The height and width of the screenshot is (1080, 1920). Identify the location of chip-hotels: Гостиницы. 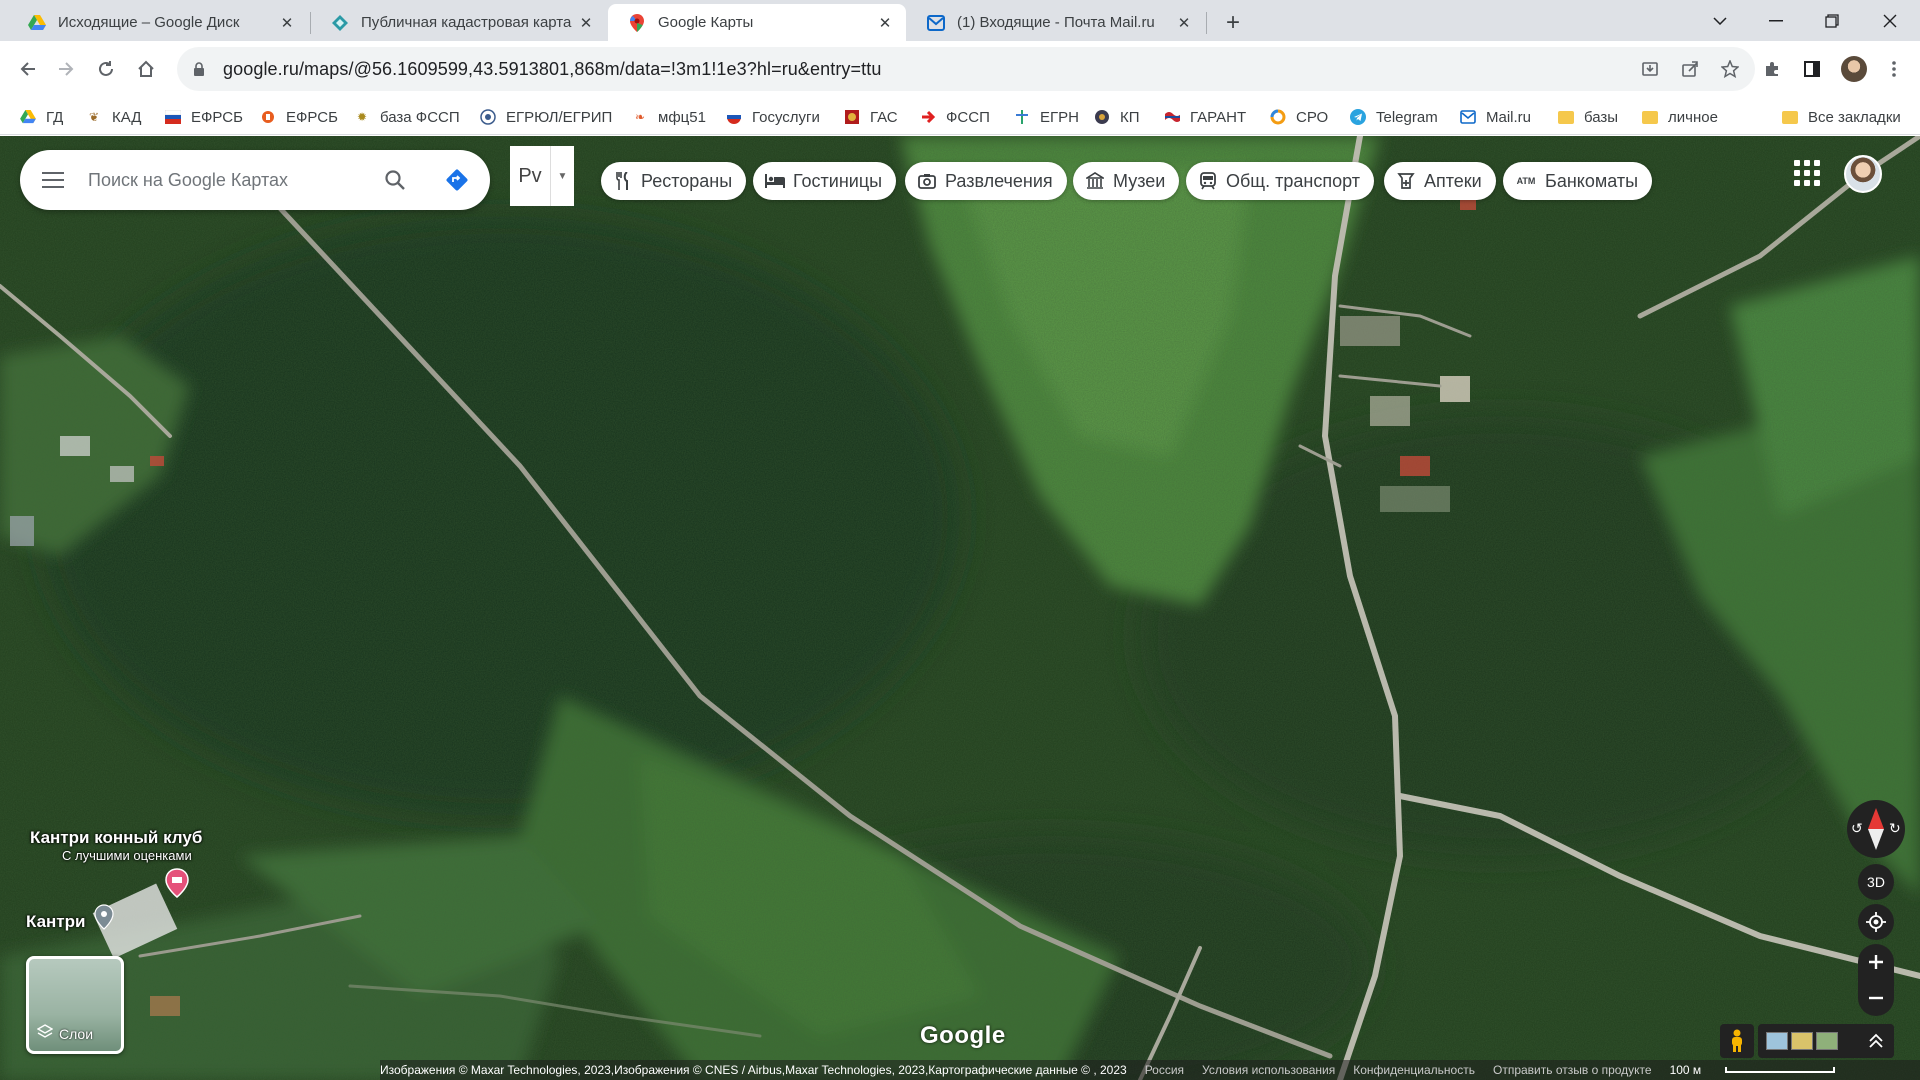
(825, 181).